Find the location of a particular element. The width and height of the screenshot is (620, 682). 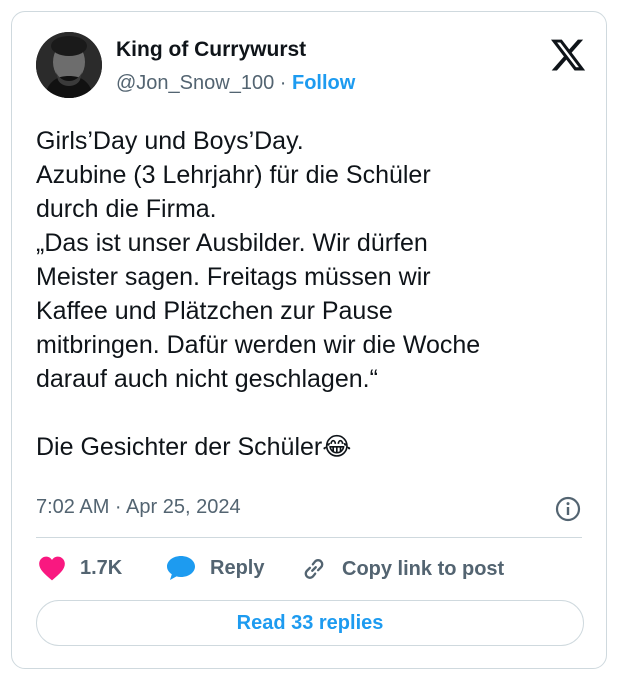

info-icon is located at coordinates (568, 509).